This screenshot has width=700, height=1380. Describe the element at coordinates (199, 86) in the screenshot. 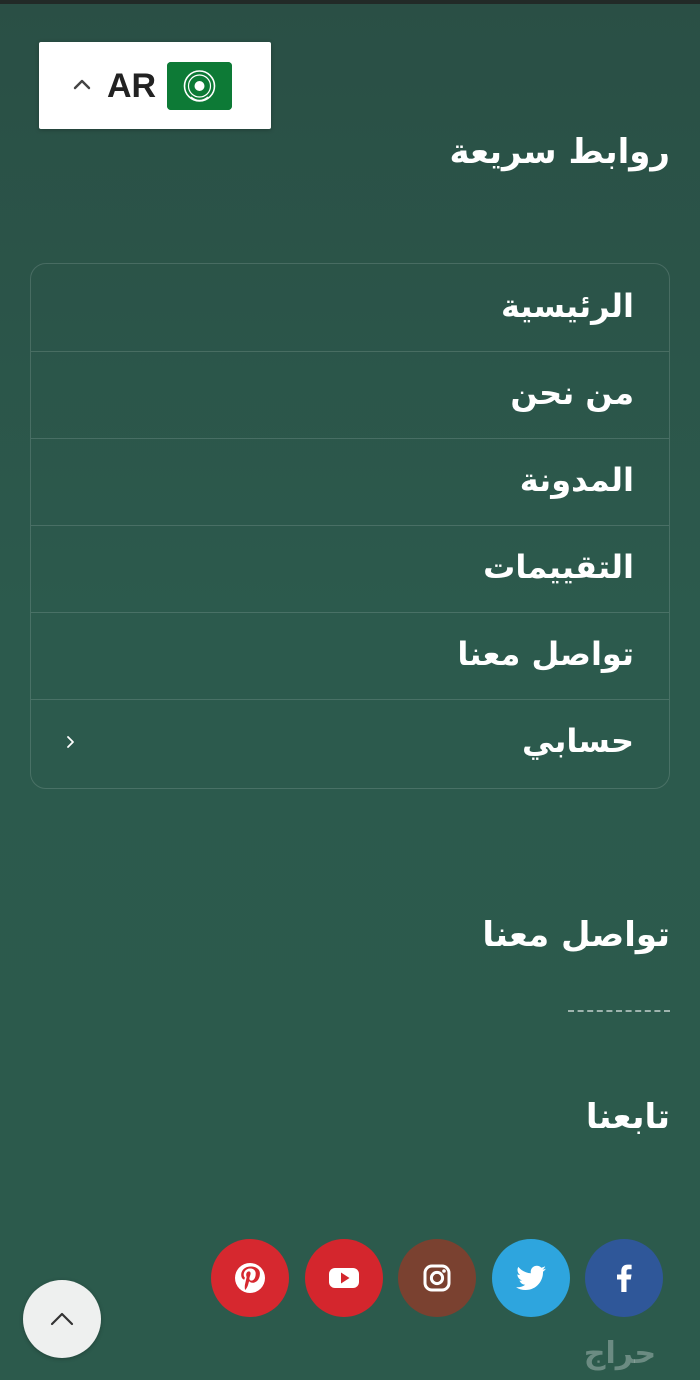

I see `arab-league-flag-icon` at that location.